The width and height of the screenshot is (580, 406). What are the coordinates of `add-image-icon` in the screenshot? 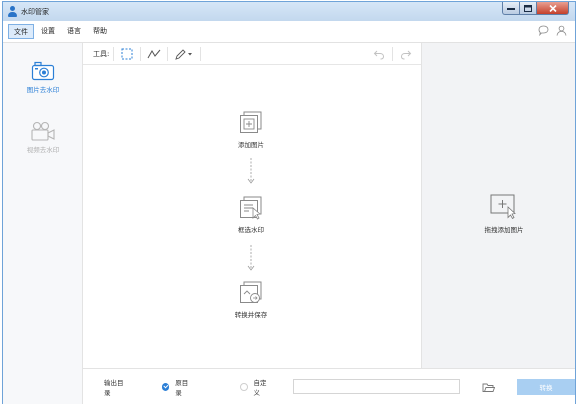 It's located at (251, 122).